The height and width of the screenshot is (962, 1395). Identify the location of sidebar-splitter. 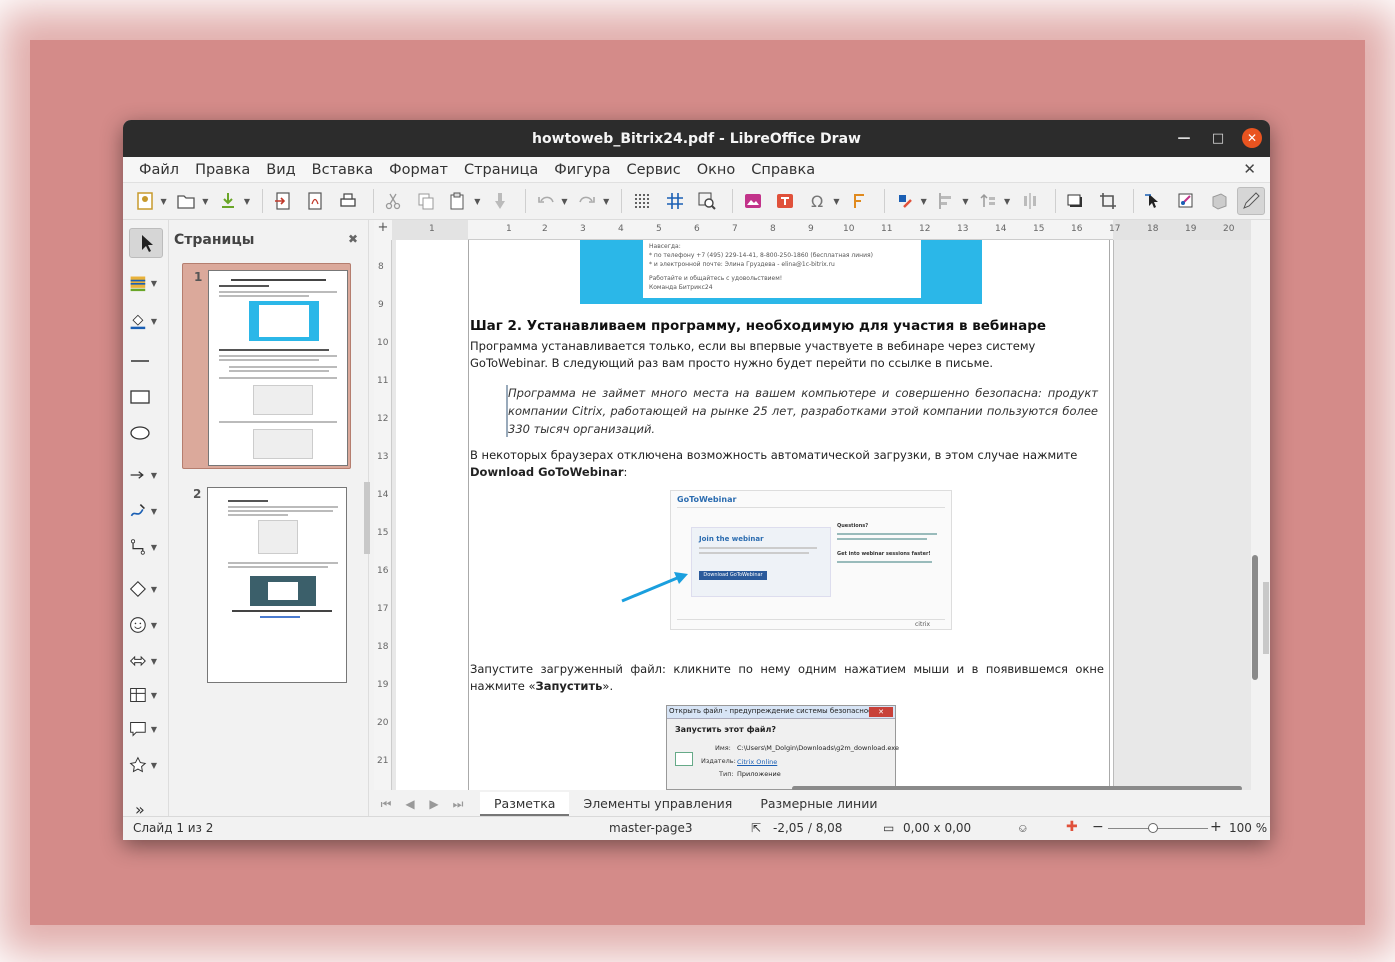
(1266, 618).